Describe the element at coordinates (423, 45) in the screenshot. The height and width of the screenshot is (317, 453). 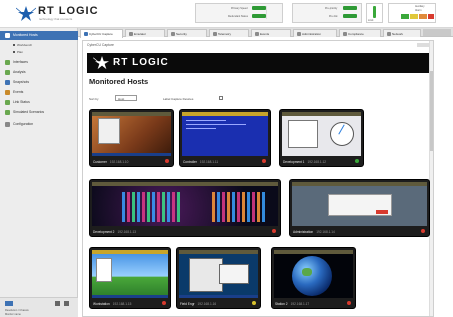
I see `window-controls` at that location.